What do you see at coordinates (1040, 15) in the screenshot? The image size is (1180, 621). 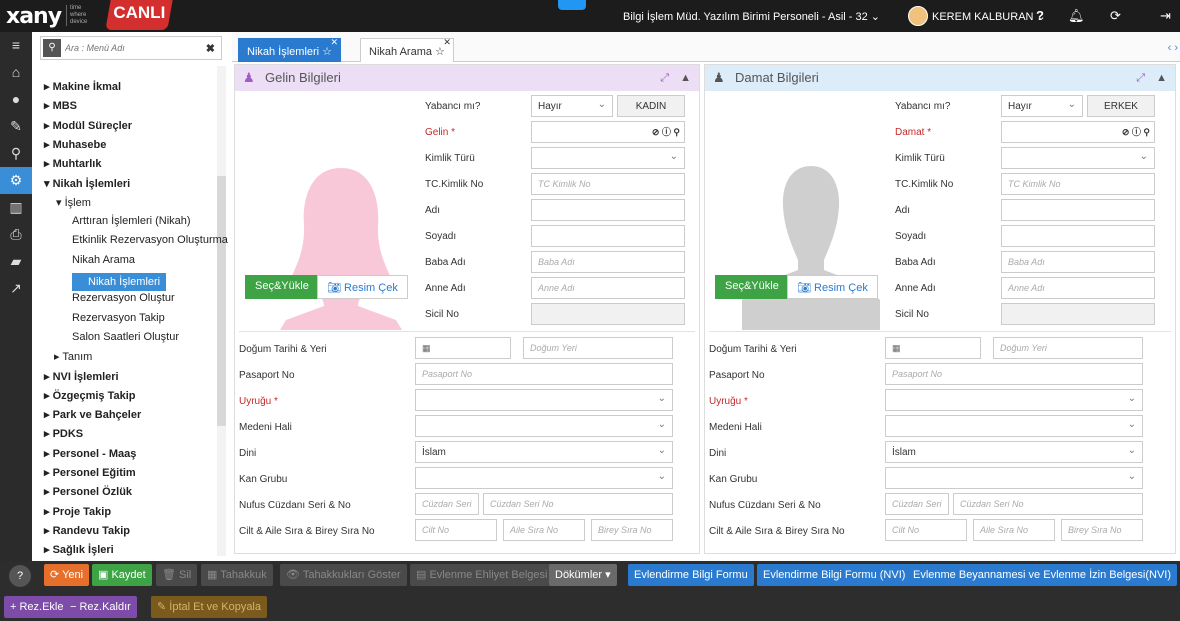 I see `help-icon: ?` at bounding box center [1040, 15].